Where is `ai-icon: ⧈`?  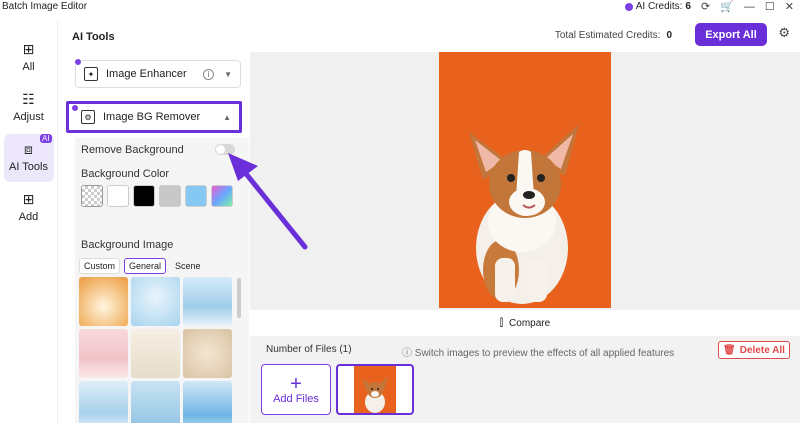
ai-icon: ⧈ is located at coordinates (28, 150).